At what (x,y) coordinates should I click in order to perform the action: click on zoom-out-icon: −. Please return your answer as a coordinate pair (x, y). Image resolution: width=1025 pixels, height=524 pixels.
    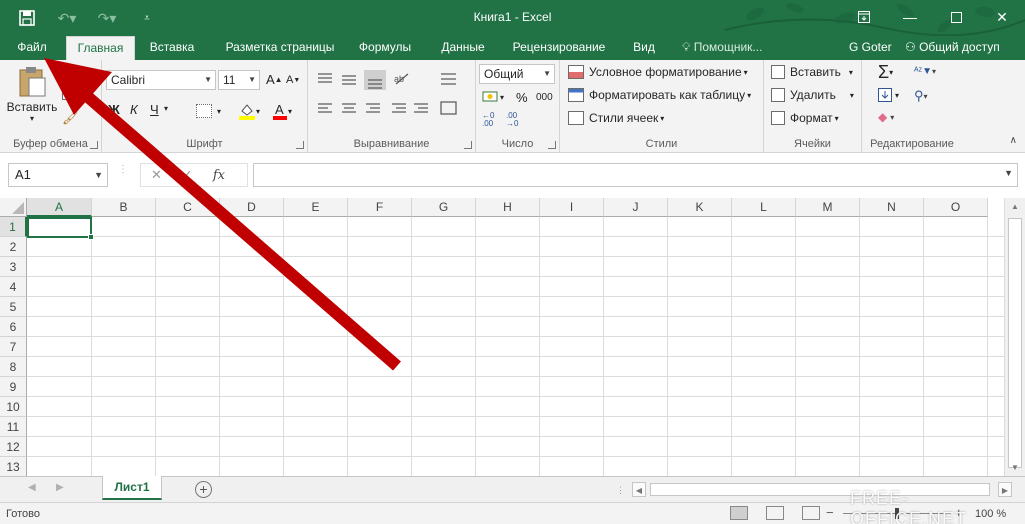
    Looking at the image, I should click on (830, 512).